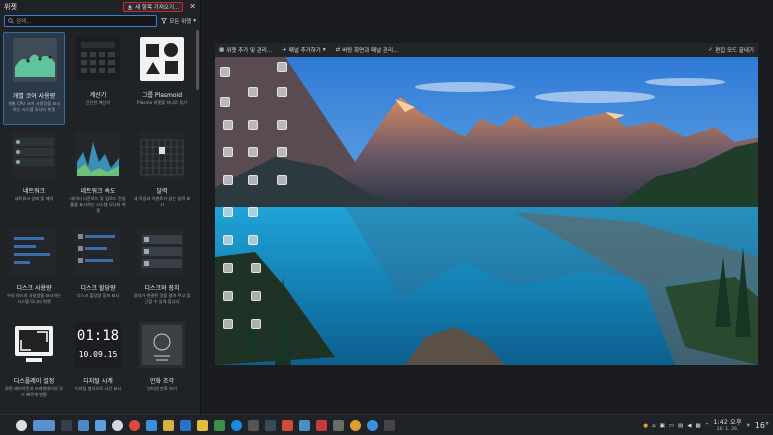  Describe the element at coordinates (162, 364) in the screenshot. I see `widget-tile-comic: 만화 조각 인터넷 만화 보기` at that location.